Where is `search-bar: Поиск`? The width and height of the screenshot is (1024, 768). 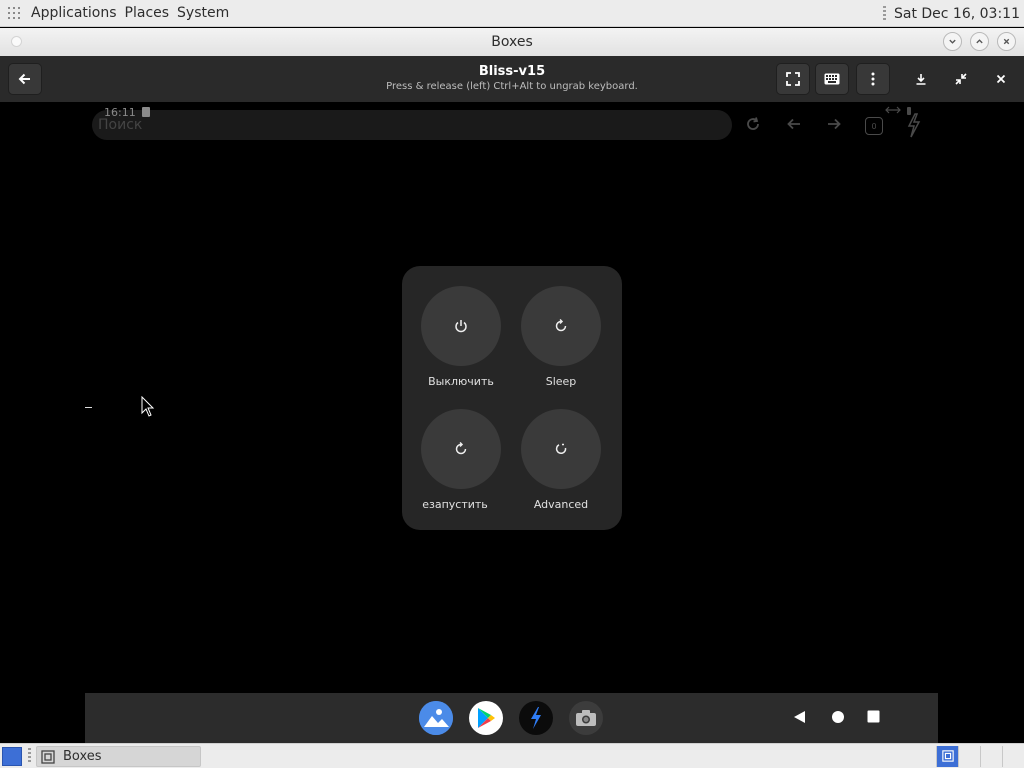 search-bar: Поиск is located at coordinates (412, 125).